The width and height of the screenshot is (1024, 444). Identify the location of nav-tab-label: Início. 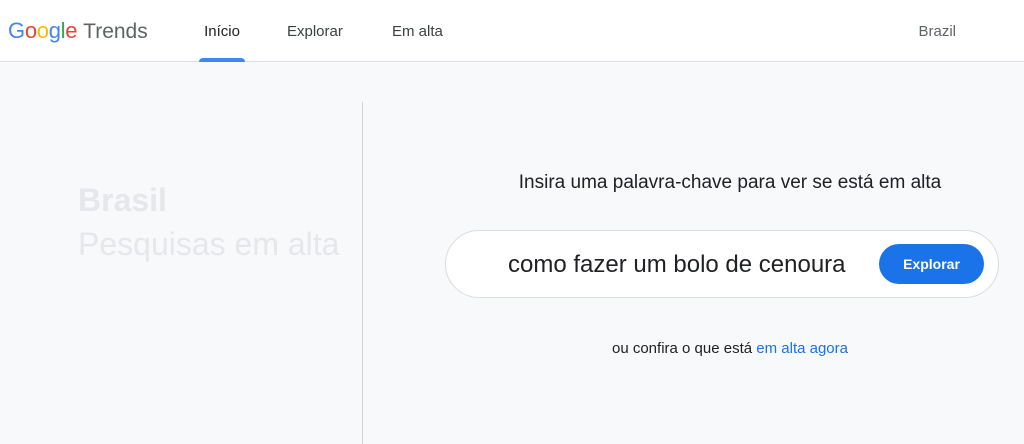
(222, 31).